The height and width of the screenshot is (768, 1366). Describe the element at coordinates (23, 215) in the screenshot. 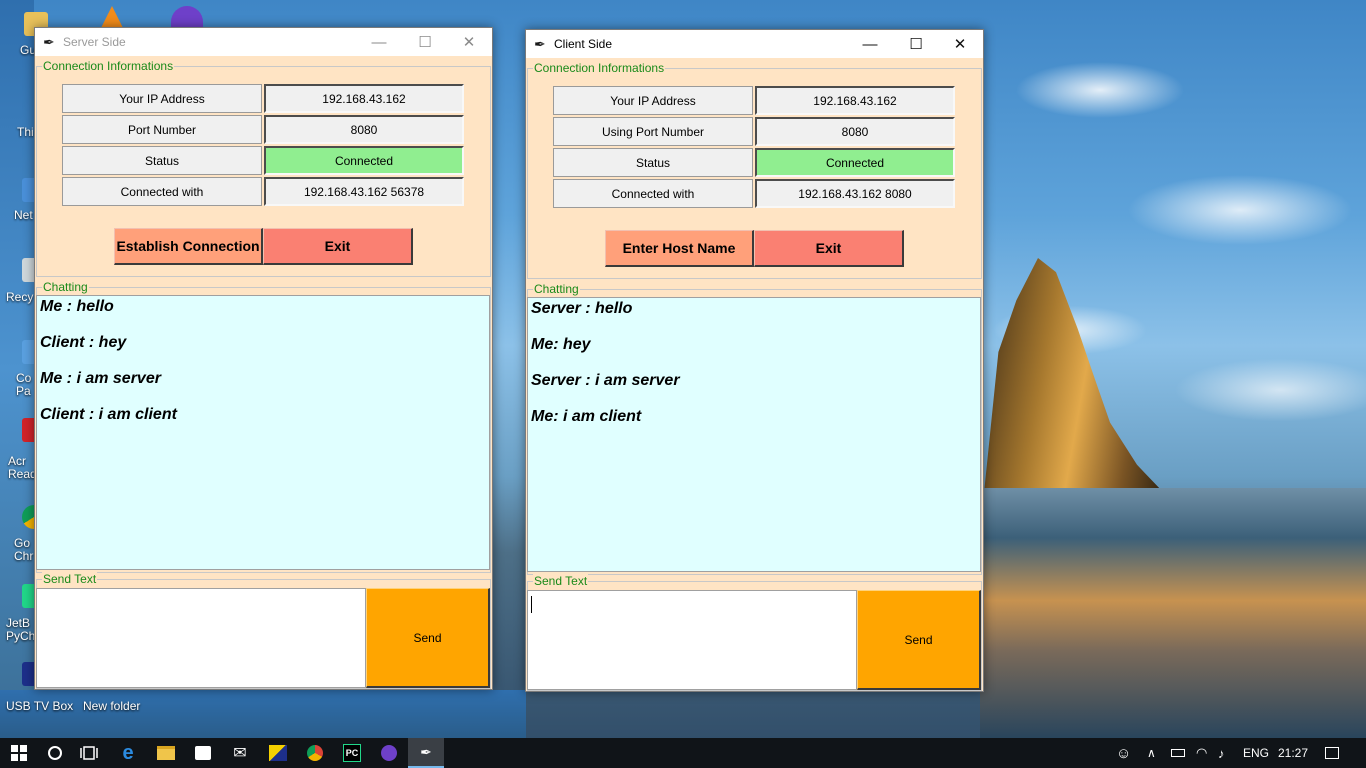

I see `desktop-icon-label: Net` at that location.